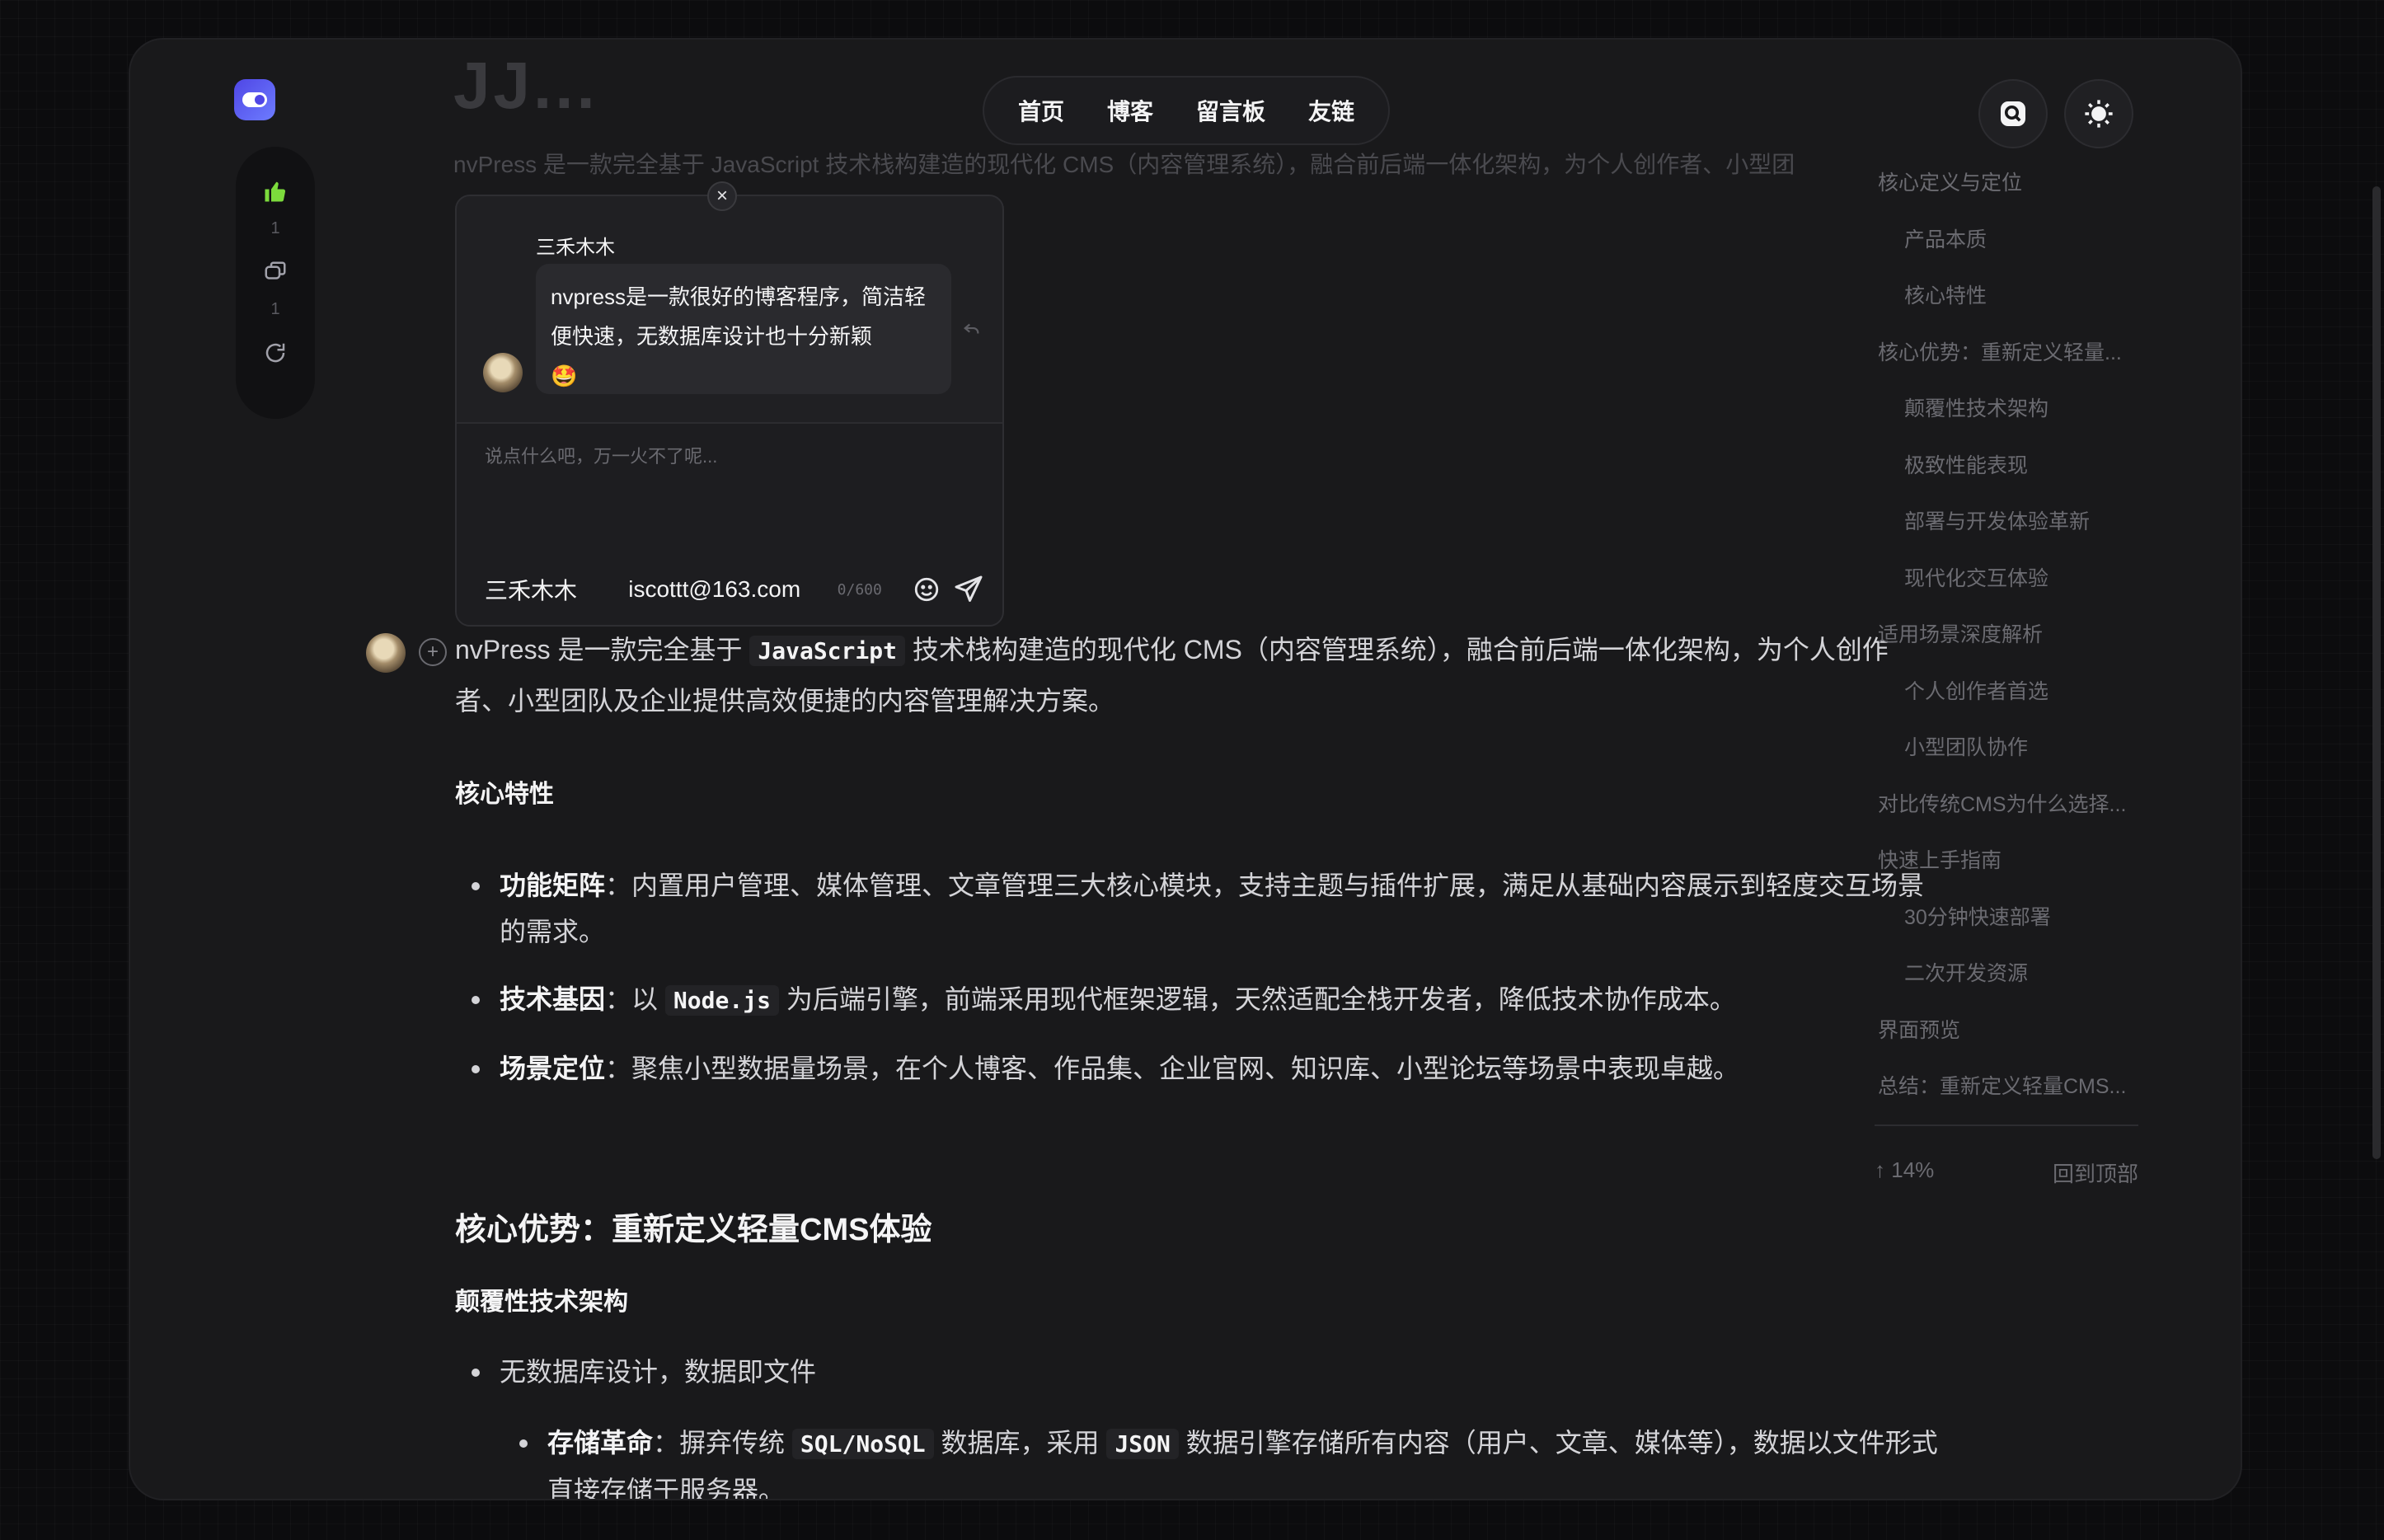 This screenshot has height=1540, width=2384. Describe the element at coordinates (575, 248) in the screenshot. I see `comment-author: 三禾木木` at that location.